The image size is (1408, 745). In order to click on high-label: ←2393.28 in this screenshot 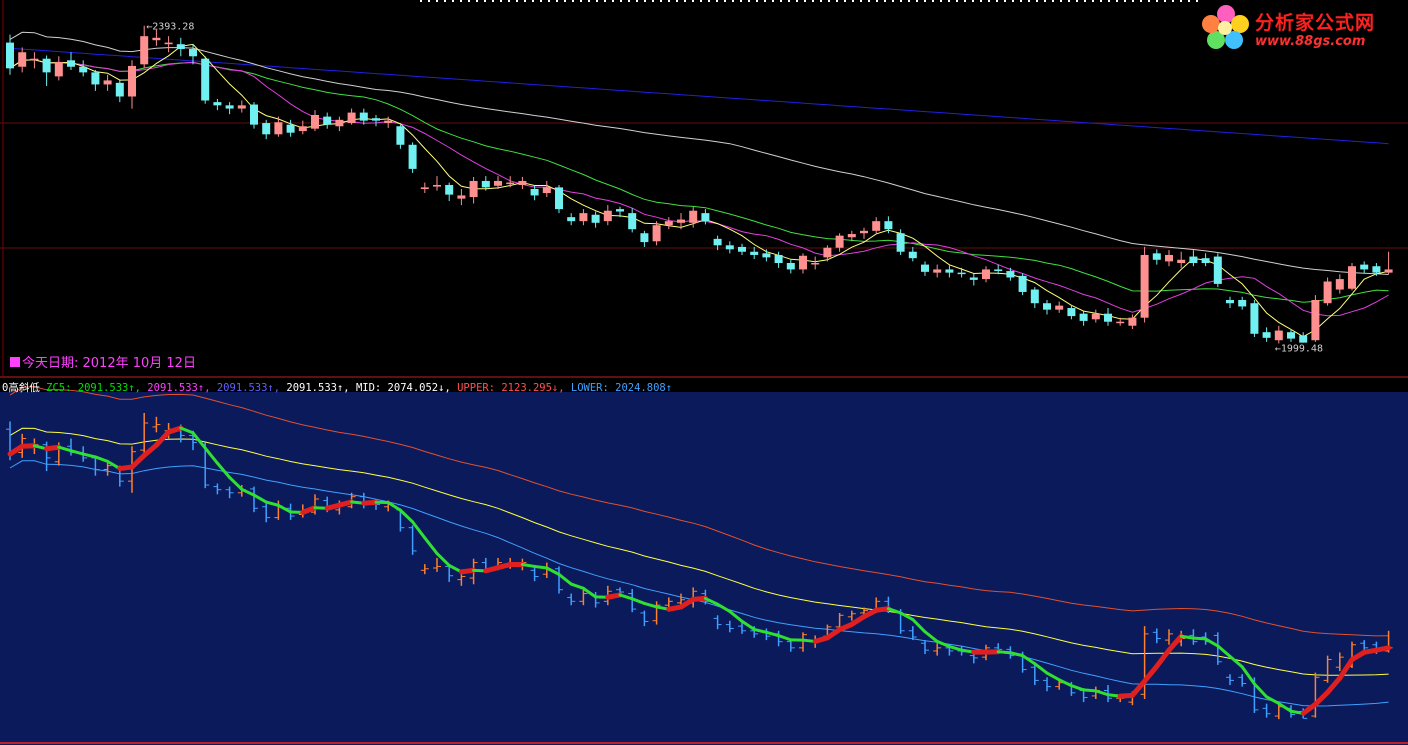, I will do `click(170, 27)`.